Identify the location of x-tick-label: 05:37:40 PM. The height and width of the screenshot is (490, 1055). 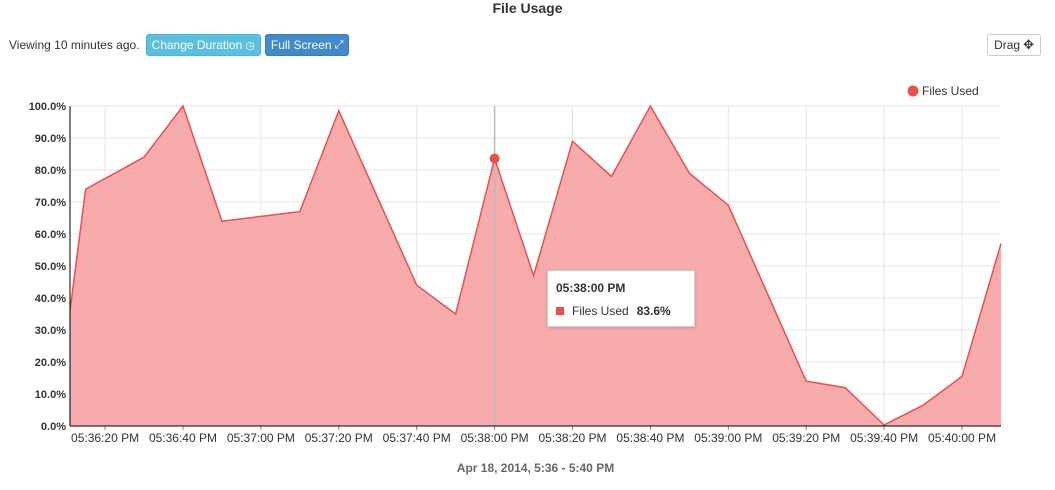
(417, 438).